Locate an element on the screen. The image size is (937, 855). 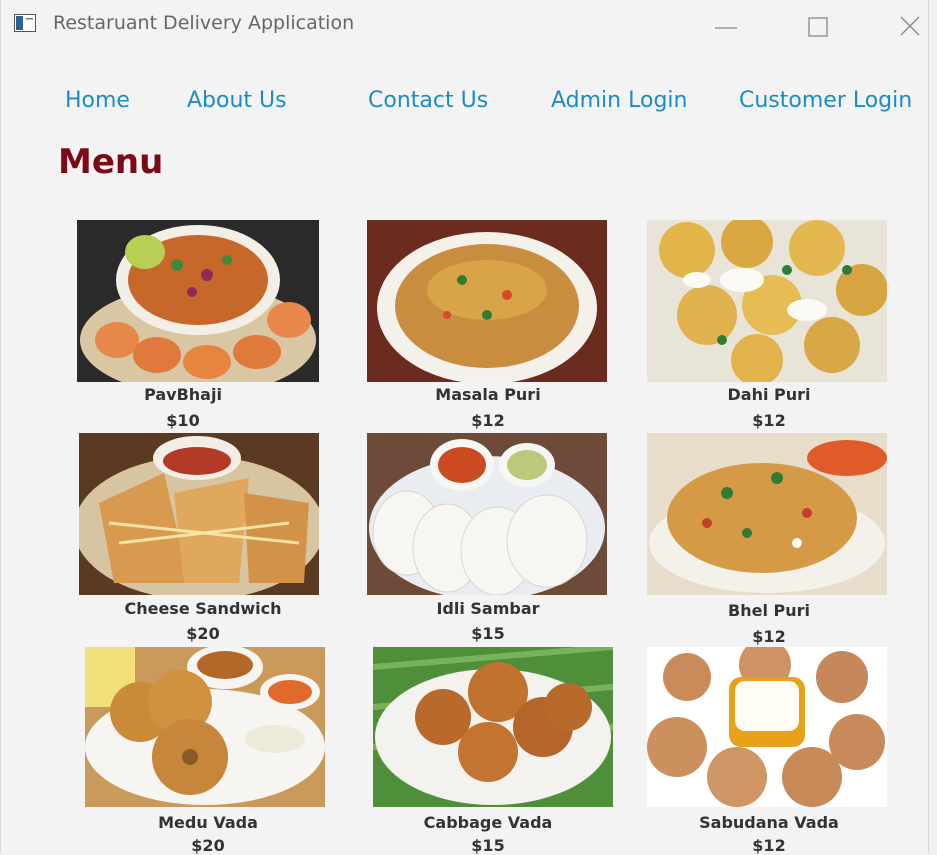
maximize-icon is located at coordinates (819, 26).